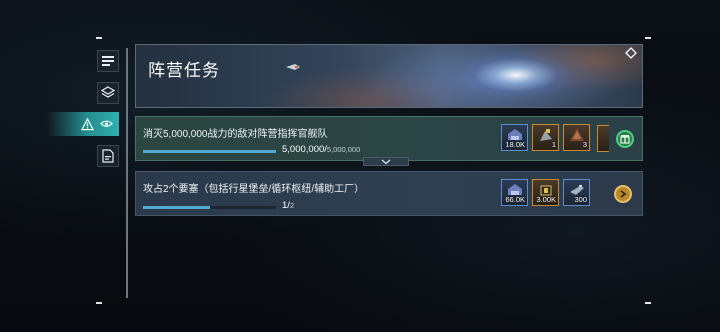  Describe the element at coordinates (127, 173) in the screenshot. I see `sidebar-divider` at that location.